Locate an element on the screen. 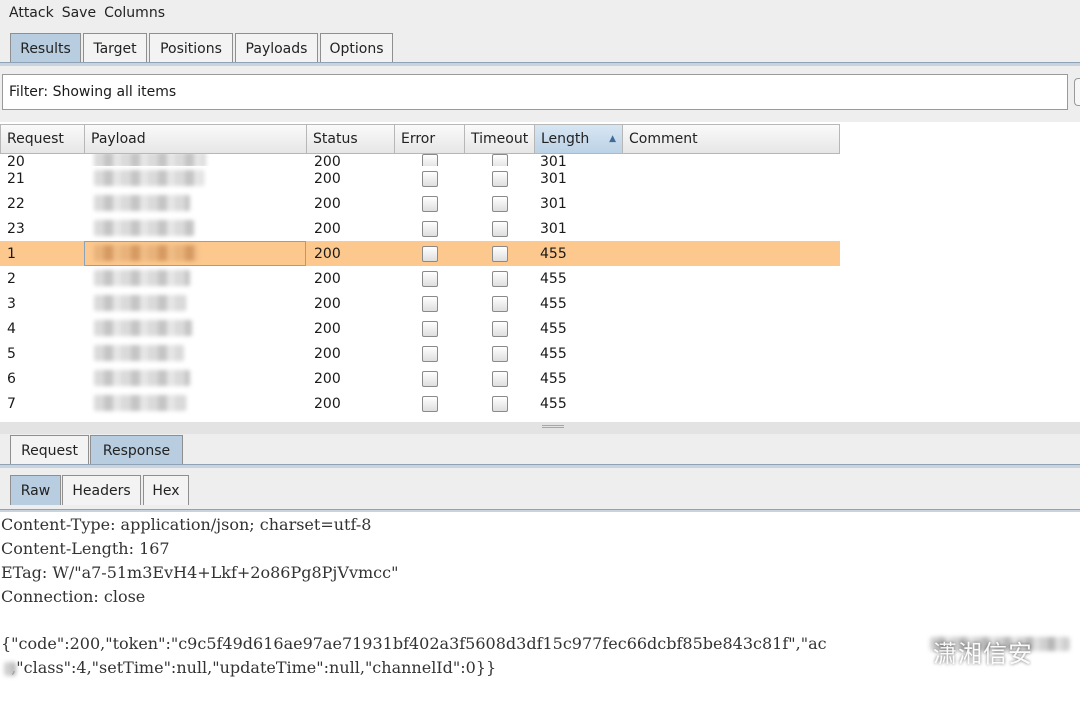 The height and width of the screenshot is (701, 1080). table-row: 6 200 455 is located at coordinates (420, 378).